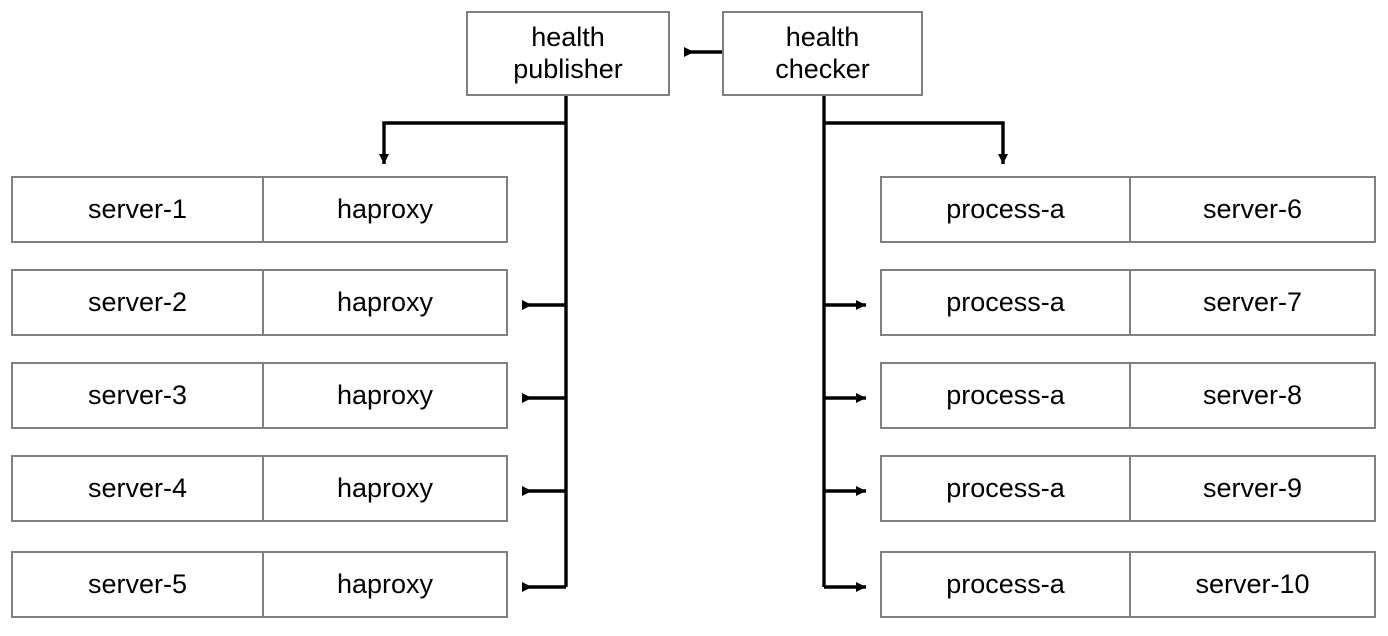 This screenshot has width=1388, height=636. What do you see at coordinates (1251, 584) in the screenshot?
I see `cell-server-name: server-10` at bounding box center [1251, 584].